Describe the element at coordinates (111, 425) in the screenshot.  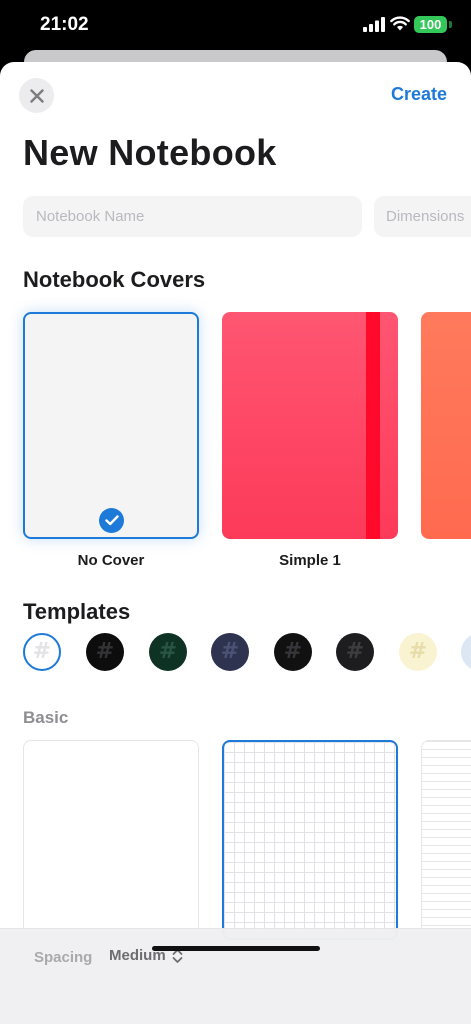
I see `cover-no-cover` at that location.